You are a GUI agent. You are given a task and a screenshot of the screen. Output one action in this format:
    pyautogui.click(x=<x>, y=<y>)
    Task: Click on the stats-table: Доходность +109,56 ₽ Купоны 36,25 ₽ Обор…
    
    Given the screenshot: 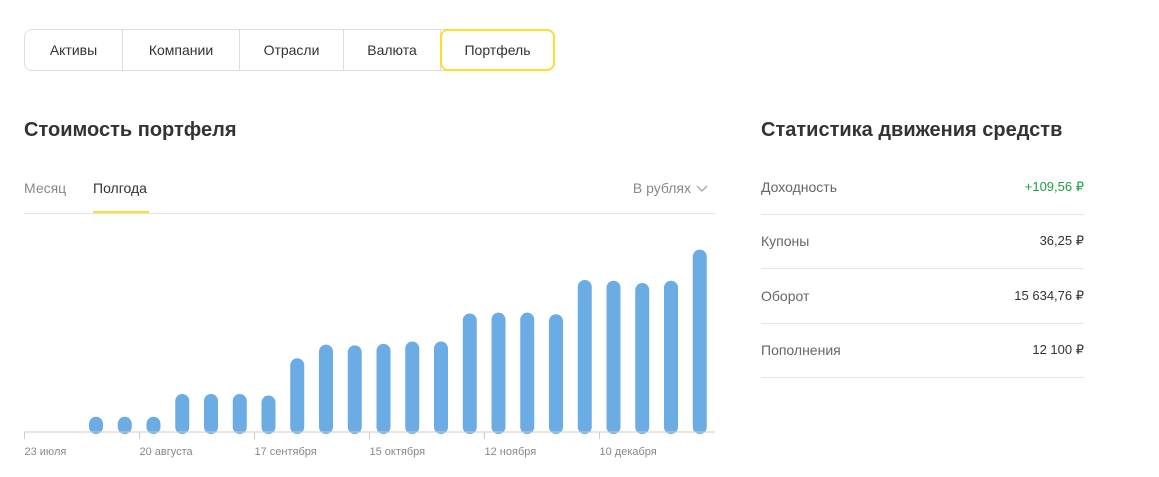 What is the action you would take?
    pyautogui.click(x=922, y=269)
    